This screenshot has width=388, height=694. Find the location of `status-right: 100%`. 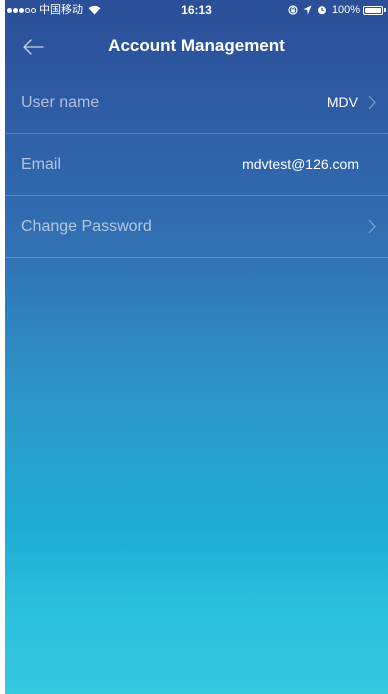

status-right: 100% is located at coordinates (337, 10).